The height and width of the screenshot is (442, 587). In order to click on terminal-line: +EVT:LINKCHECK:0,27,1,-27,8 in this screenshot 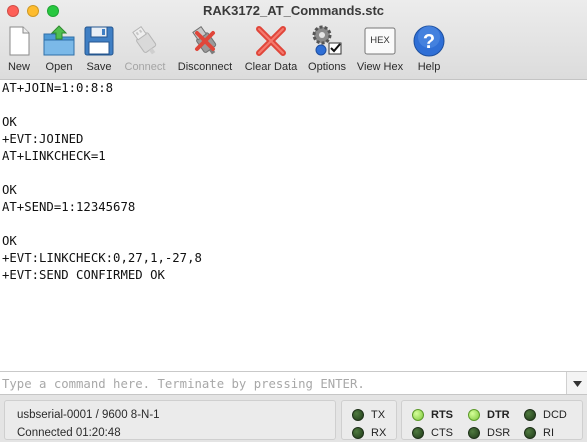, I will do `click(102, 258)`.